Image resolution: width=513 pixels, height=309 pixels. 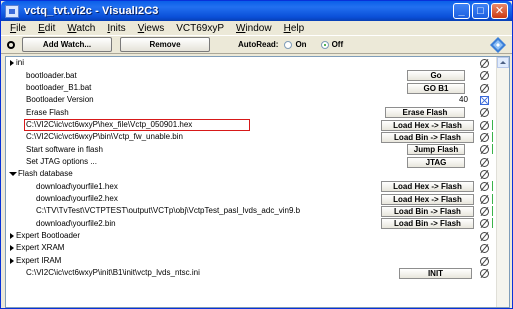 What do you see at coordinates (18, 28) in the screenshot?
I see `menu-file: File` at bounding box center [18, 28].